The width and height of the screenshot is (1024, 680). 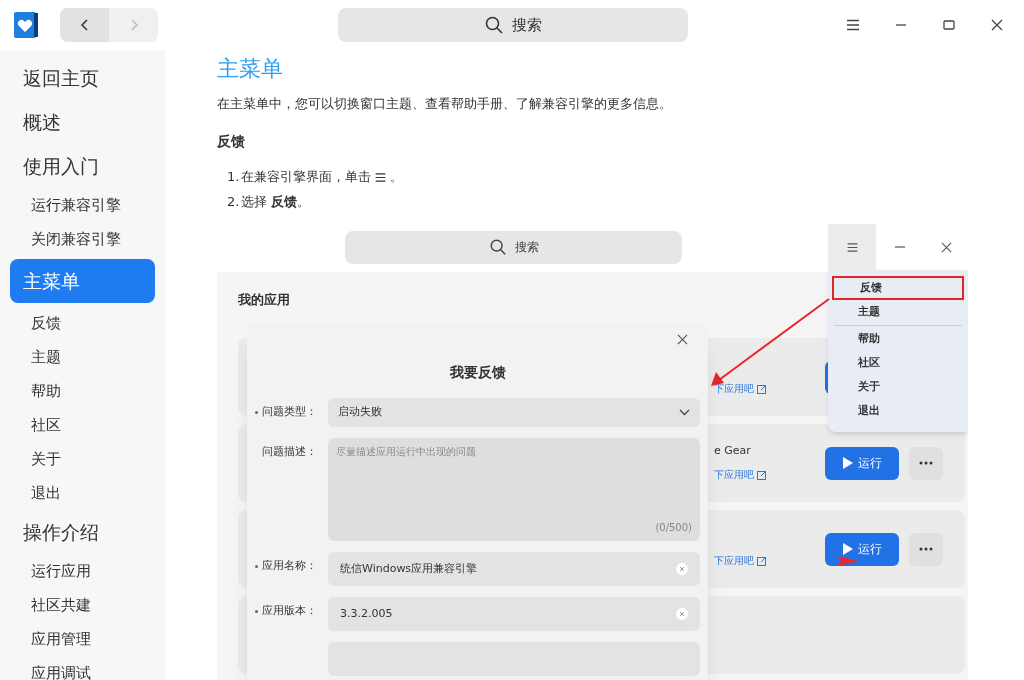 What do you see at coordinates (82, 78) in the screenshot?
I see `sidebar-section: 返回主页` at bounding box center [82, 78].